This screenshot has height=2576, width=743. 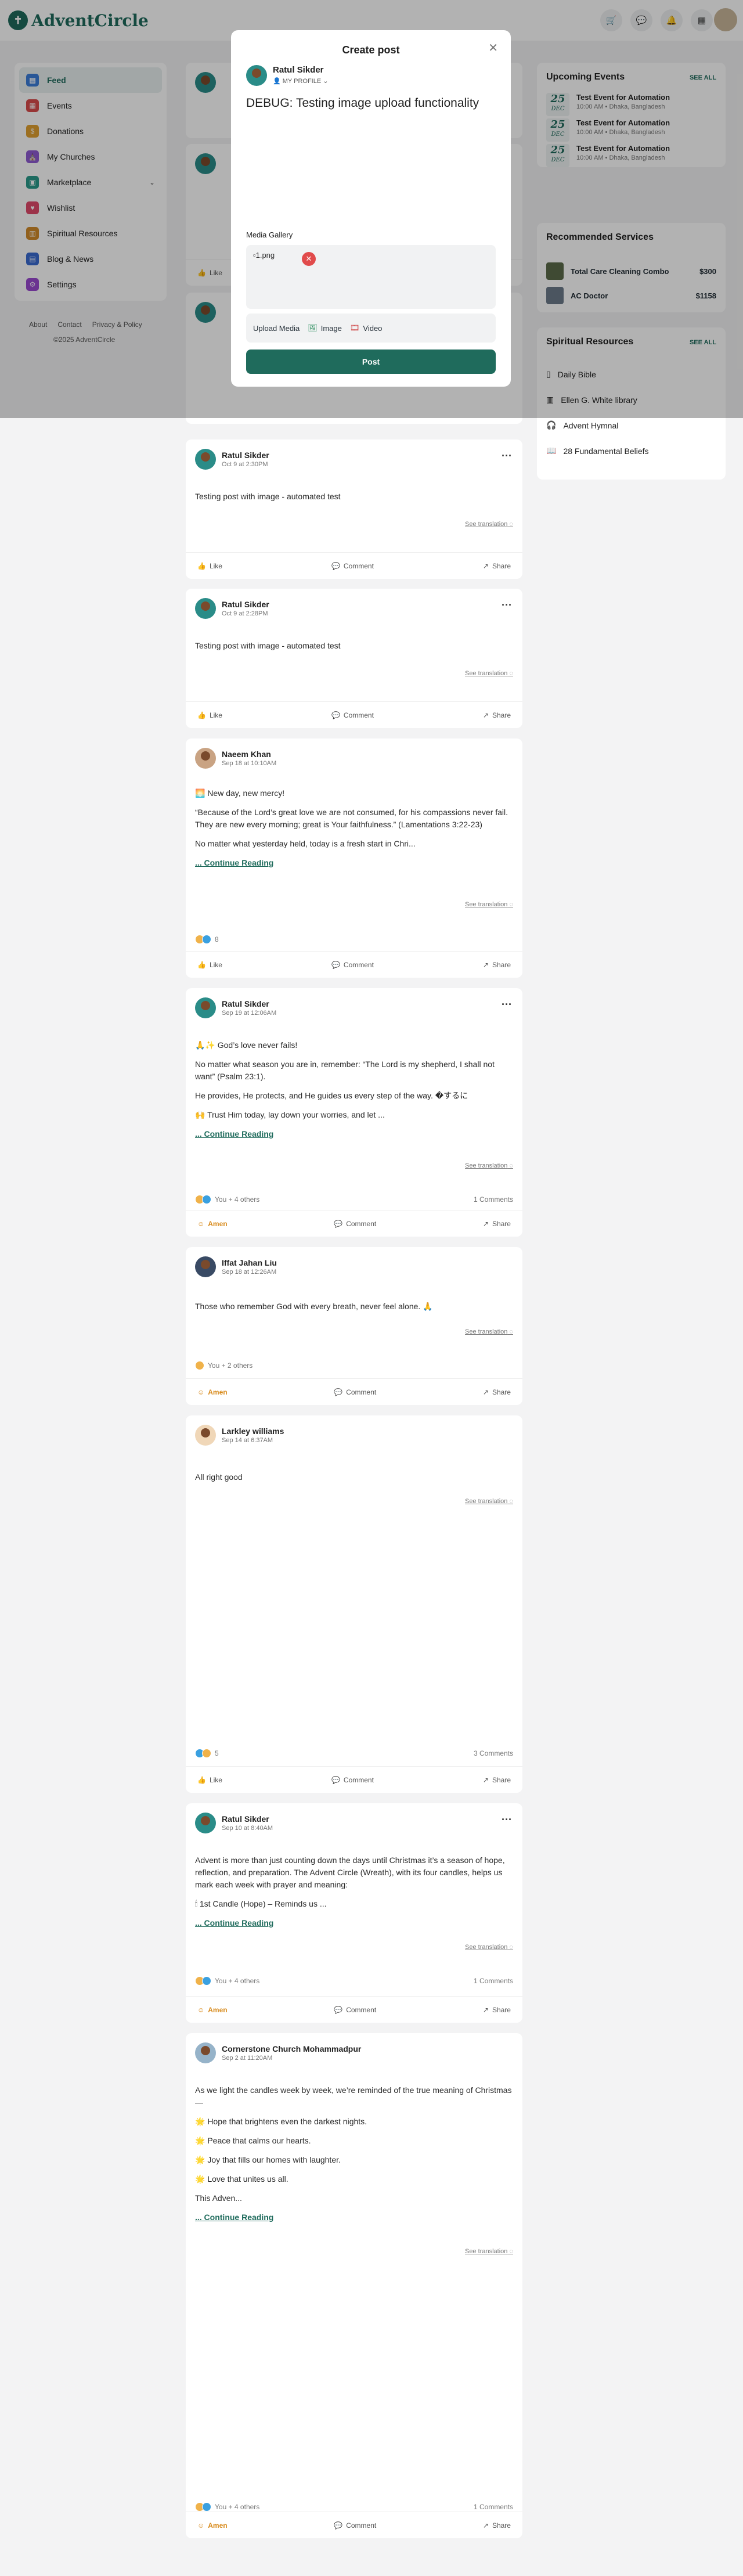 I want to click on post-header: Ratul Sikder Sep 19 at 12:06AM, so click(x=235, y=1007).